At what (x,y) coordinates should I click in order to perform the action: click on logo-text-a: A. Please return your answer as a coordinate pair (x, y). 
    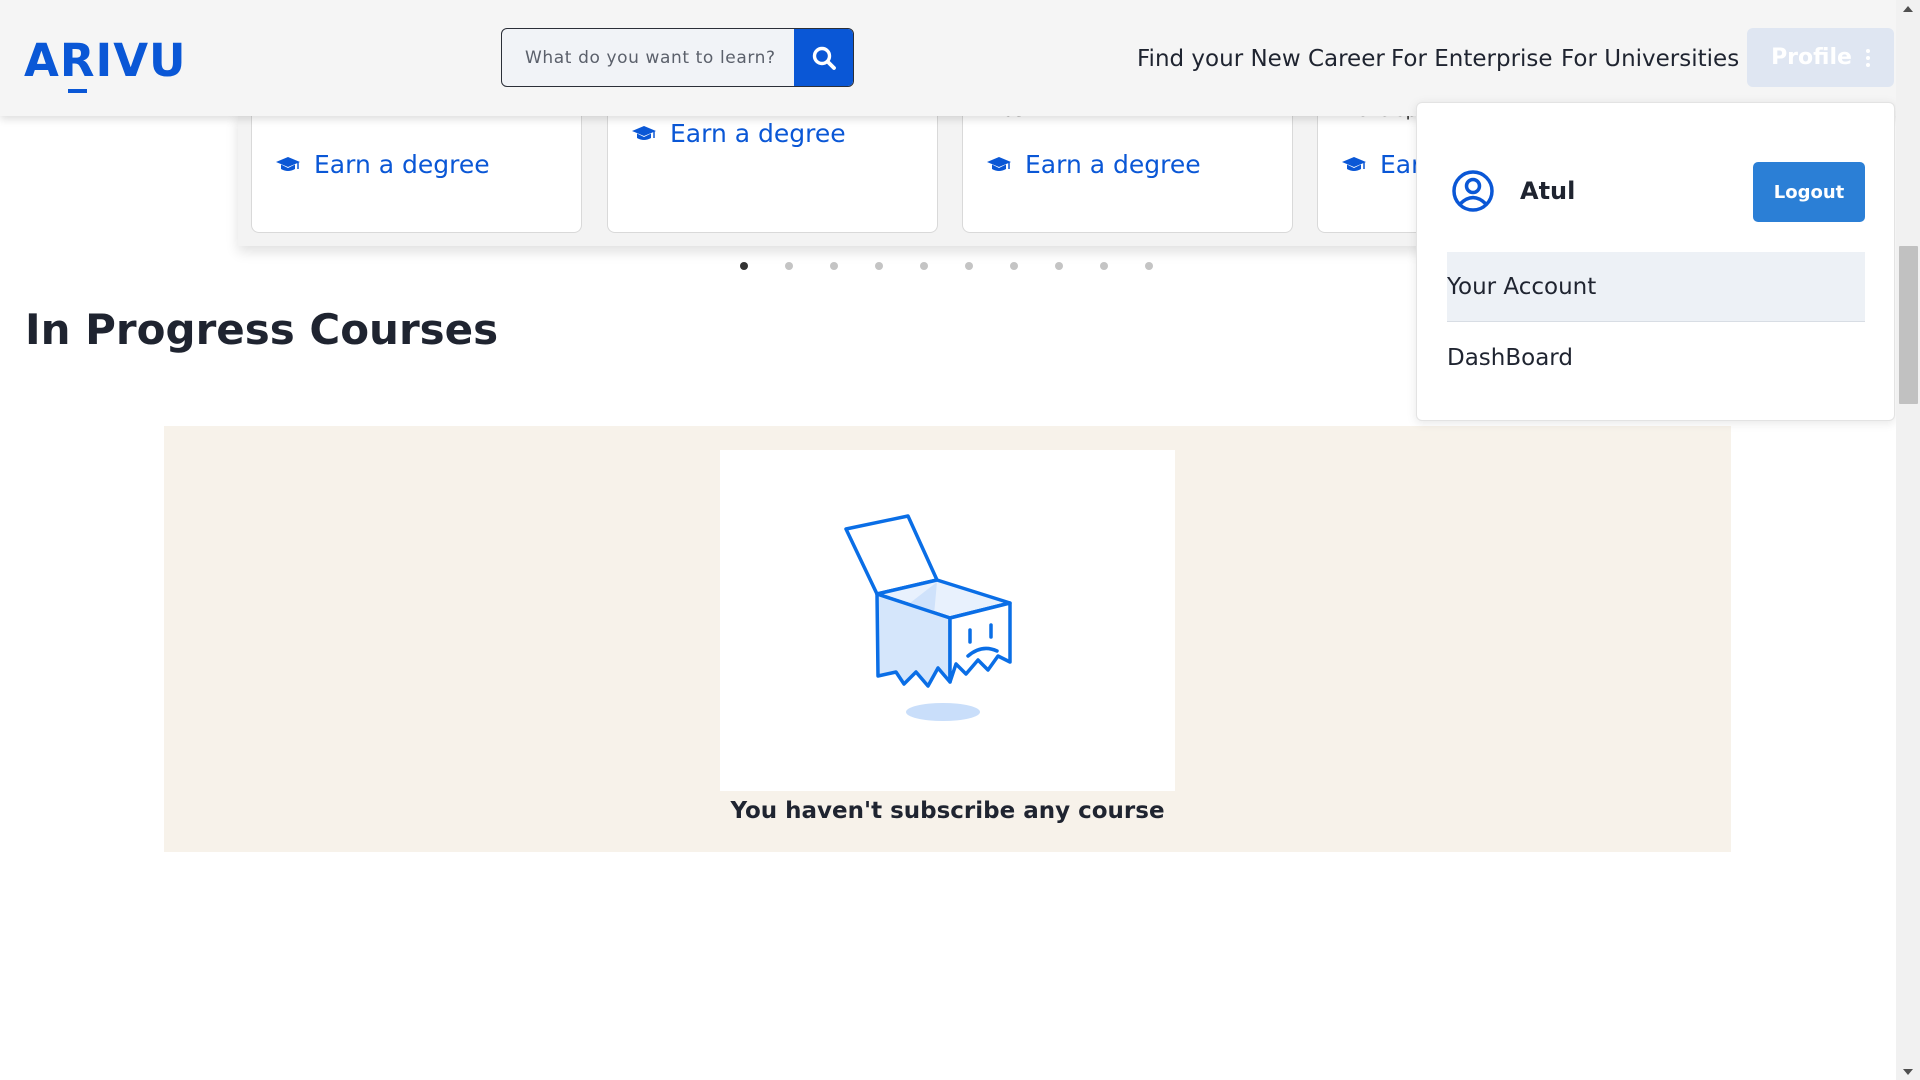
    Looking at the image, I should click on (42, 60).